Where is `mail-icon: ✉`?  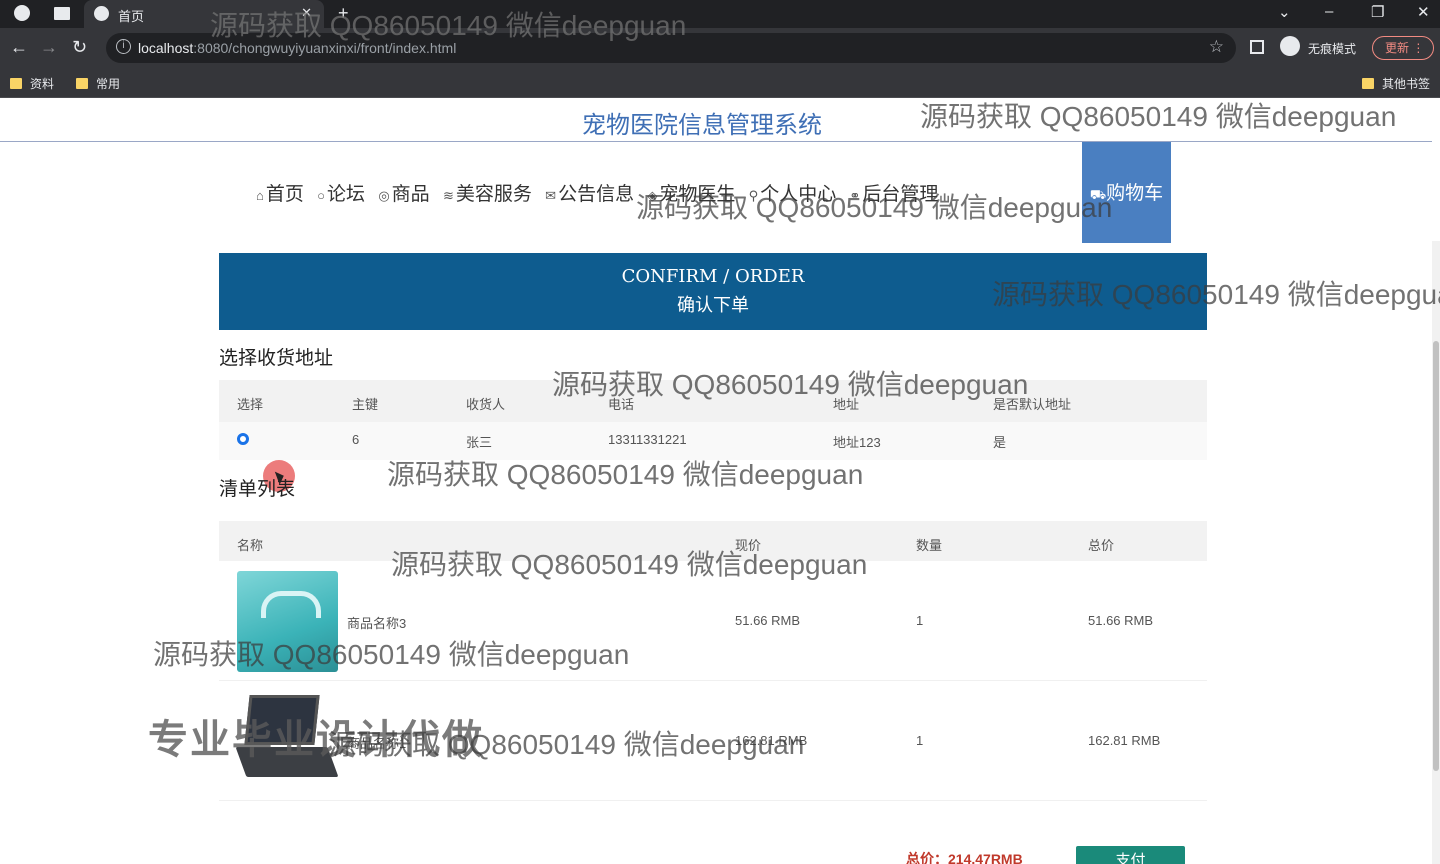 mail-icon: ✉ is located at coordinates (551, 195).